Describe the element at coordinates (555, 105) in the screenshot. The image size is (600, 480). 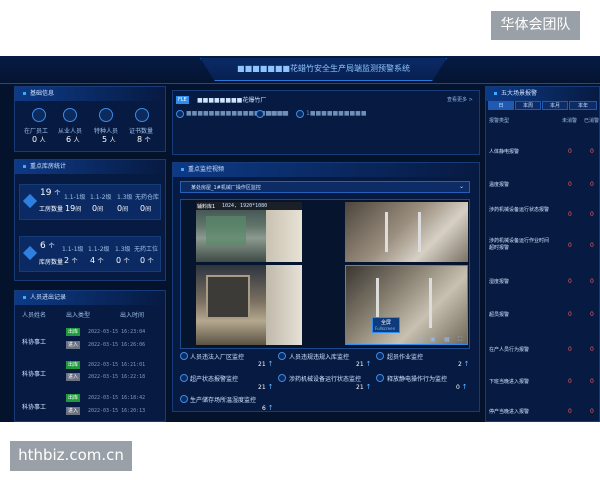
I see `tab-month: 本月` at that location.